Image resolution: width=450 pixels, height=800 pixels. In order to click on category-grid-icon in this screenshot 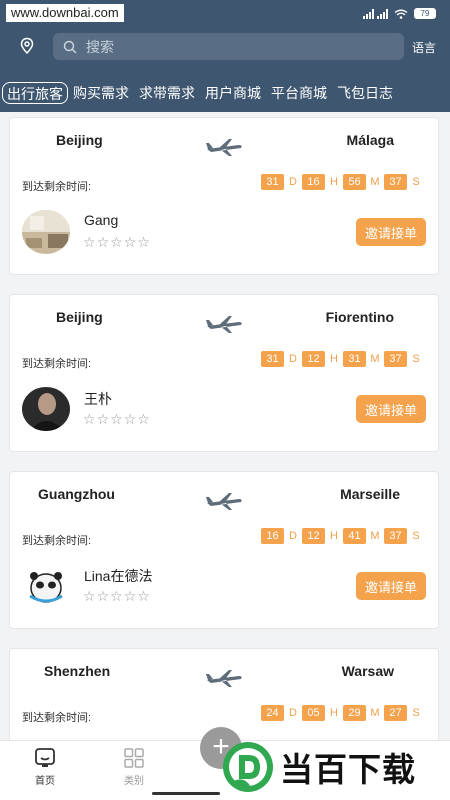, I will do `click(134, 758)`.